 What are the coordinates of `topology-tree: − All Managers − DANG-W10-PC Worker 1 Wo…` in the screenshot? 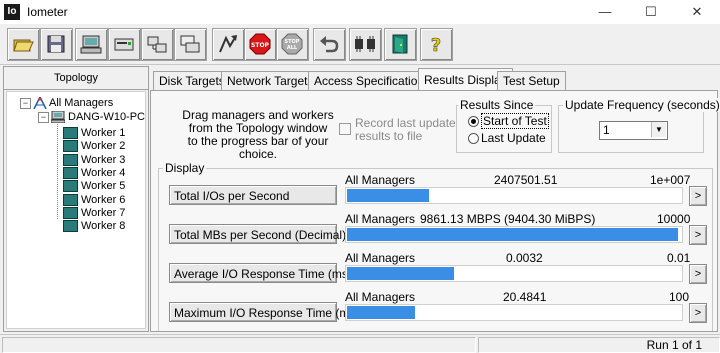 It's located at (76, 210).